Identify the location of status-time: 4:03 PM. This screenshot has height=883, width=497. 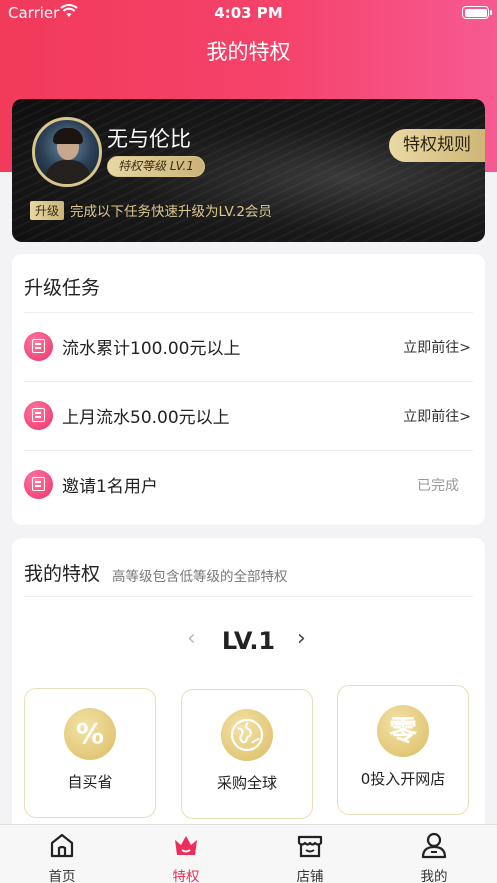
(248, 13).